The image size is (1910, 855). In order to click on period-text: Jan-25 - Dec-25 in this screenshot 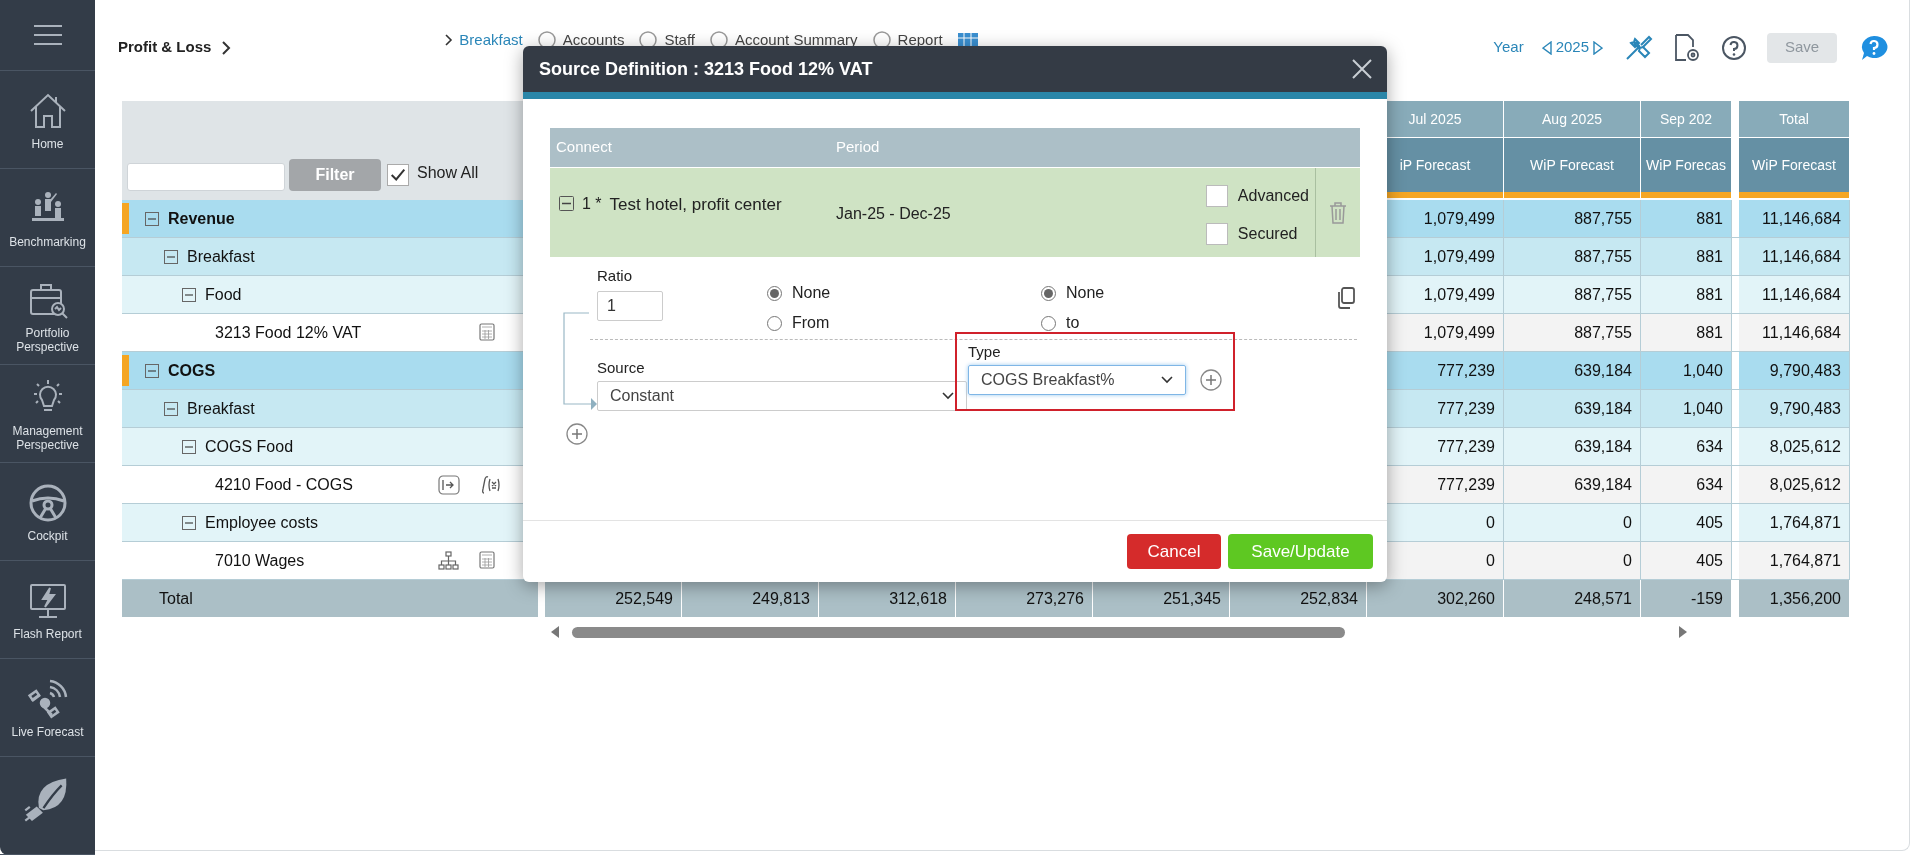, I will do `click(893, 214)`.